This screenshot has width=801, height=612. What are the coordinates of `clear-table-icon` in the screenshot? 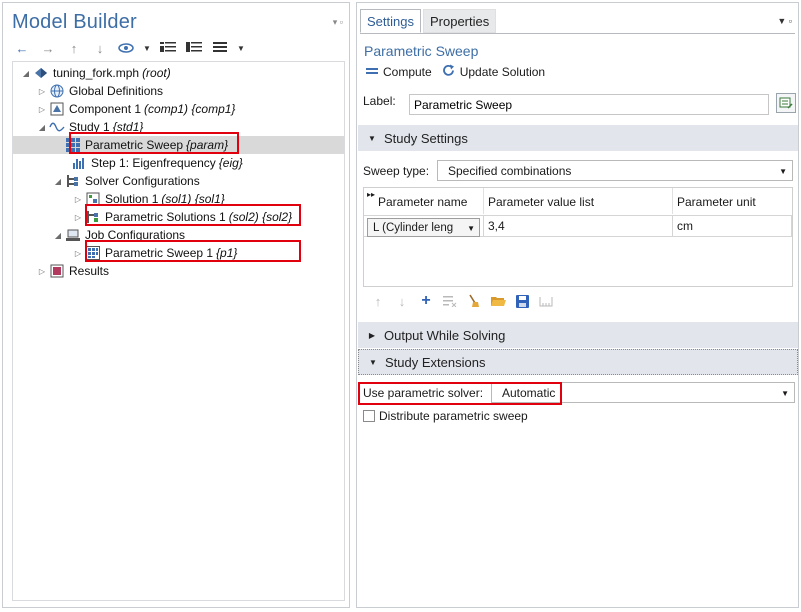 It's located at (474, 301).